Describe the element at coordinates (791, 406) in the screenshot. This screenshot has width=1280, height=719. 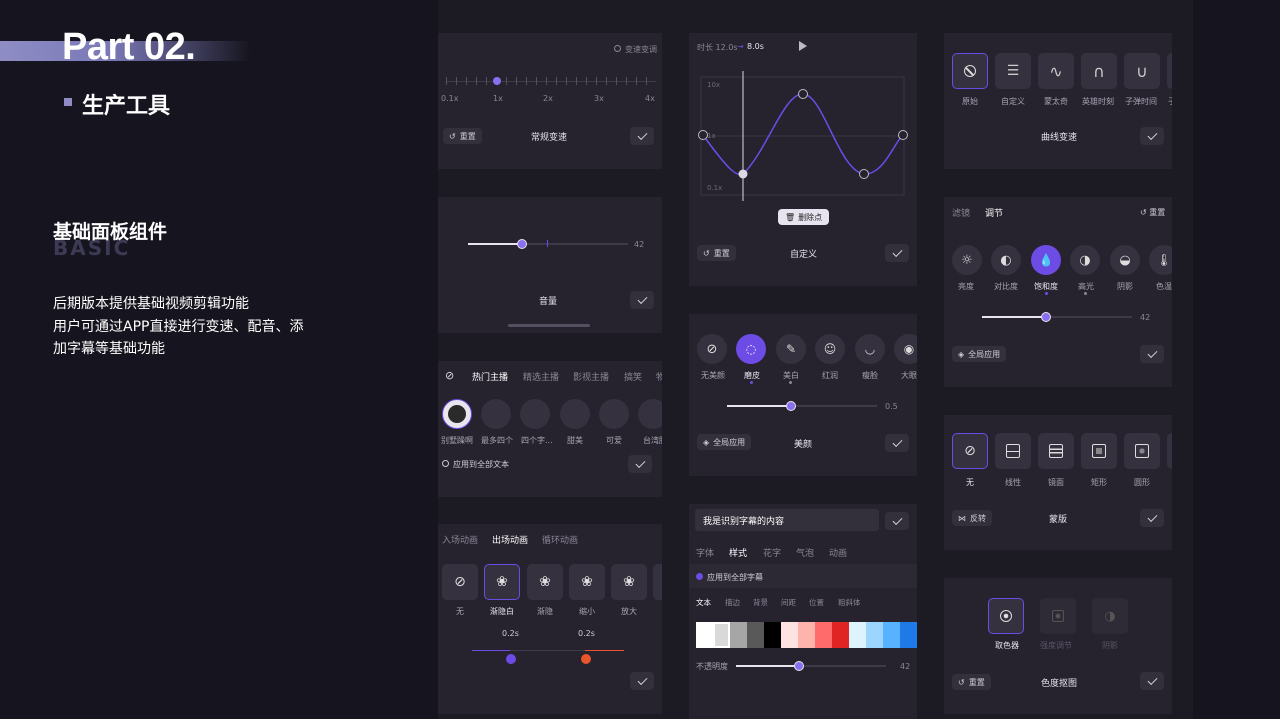
I see `beauty-knob` at that location.